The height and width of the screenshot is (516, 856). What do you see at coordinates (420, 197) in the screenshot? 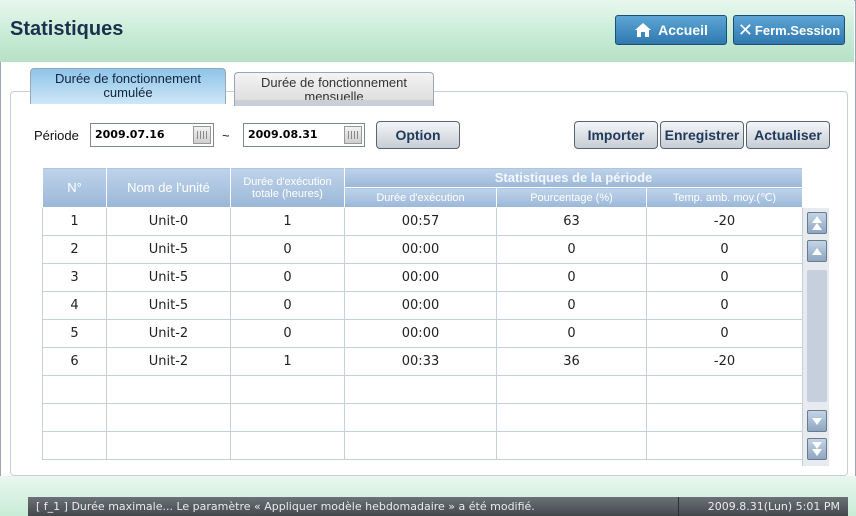
I see `col-duration-header: Durée d'exécution` at bounding box center [420, 197].